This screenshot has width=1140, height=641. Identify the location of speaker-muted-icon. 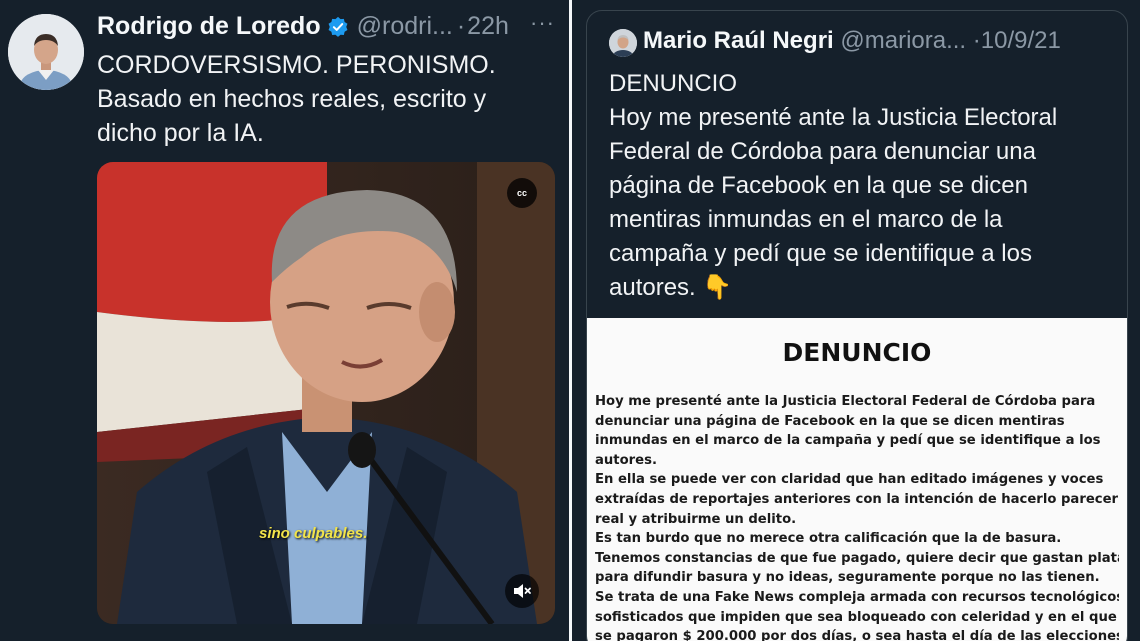
(522, 591).